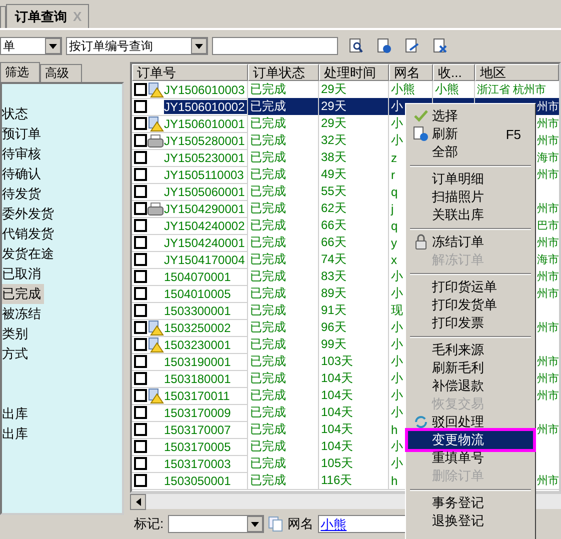 Image resolution: width=561 pixels, height=539 pixels. What do you see at coordinates (23, 154) in the screenshot?
I see `filter-item: 待审核` at bounding box center [23, 154].